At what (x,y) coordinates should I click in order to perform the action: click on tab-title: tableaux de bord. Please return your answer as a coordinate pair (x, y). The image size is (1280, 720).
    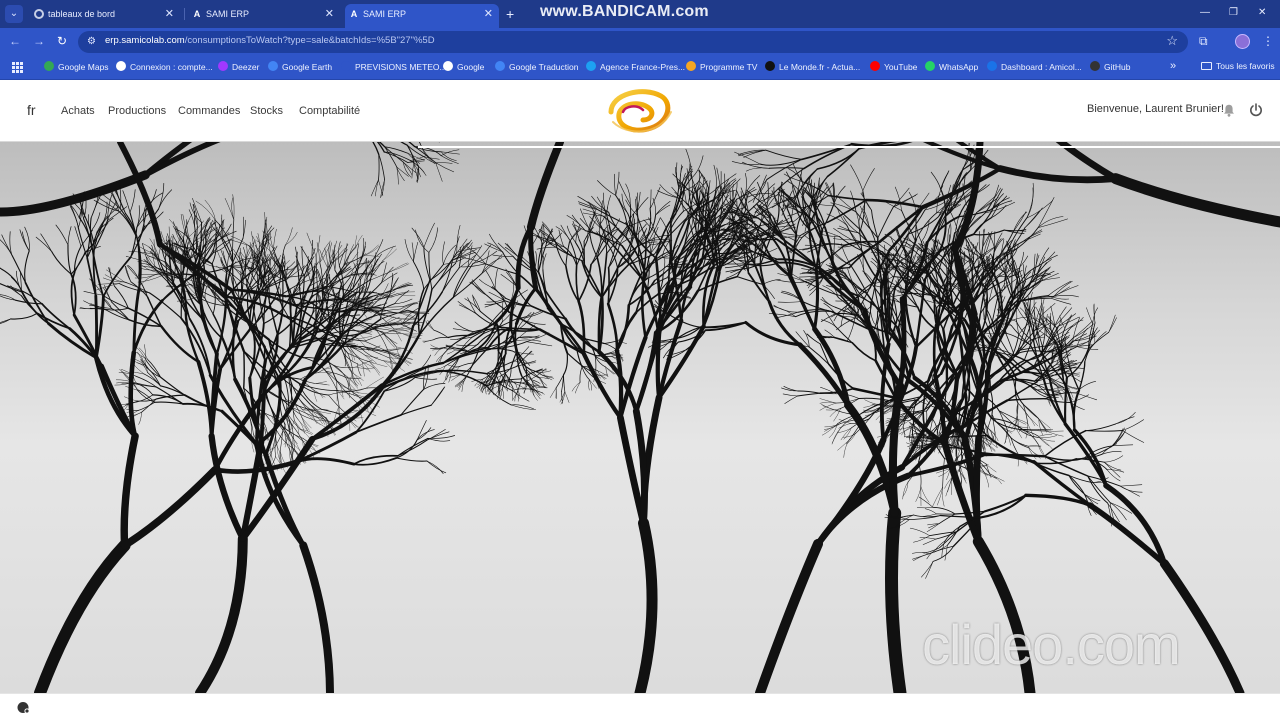
    Looking at the image, I should click on (82, 14).